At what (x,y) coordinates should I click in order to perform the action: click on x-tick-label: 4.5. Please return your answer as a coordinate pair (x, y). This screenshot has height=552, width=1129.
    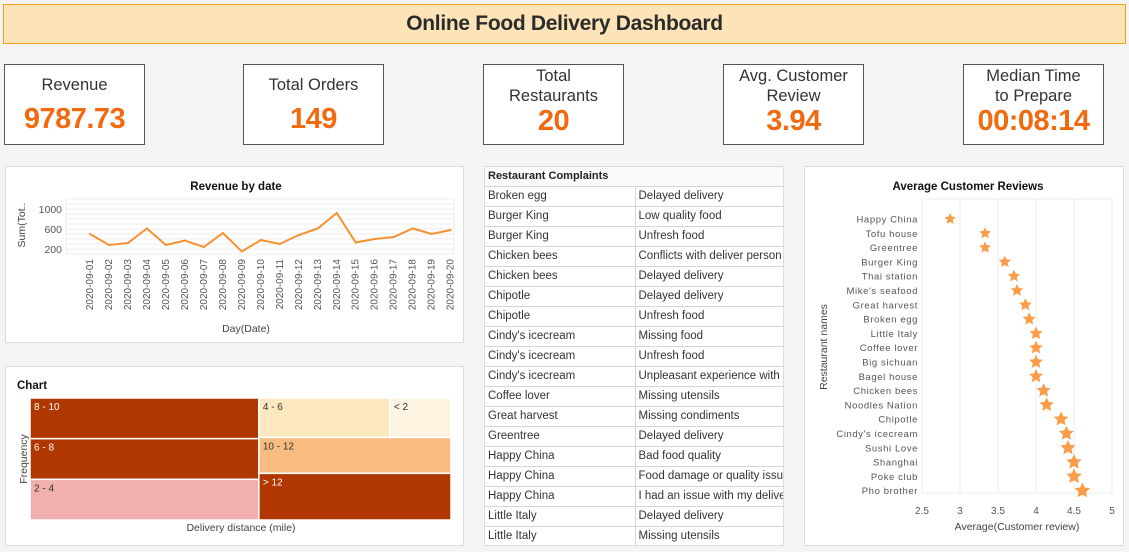
    Looking at the image, I should click on (1074, 511).